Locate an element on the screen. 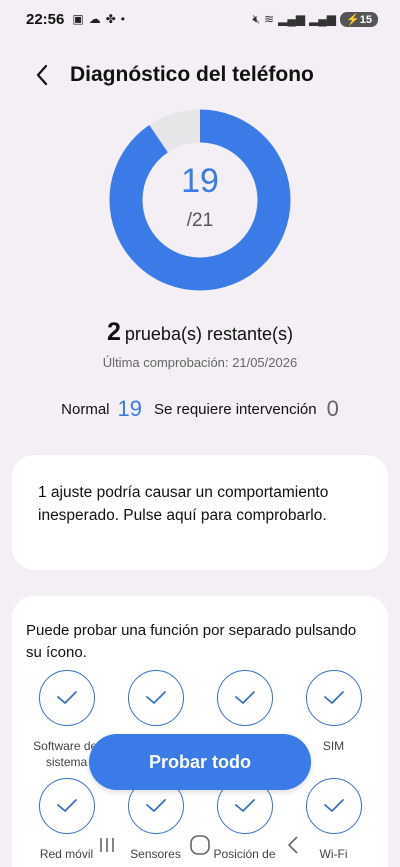 The image size is (400, 867). results-summary: Normal 19 Se requiere intervención 0 is located at coordinates (200, 409).